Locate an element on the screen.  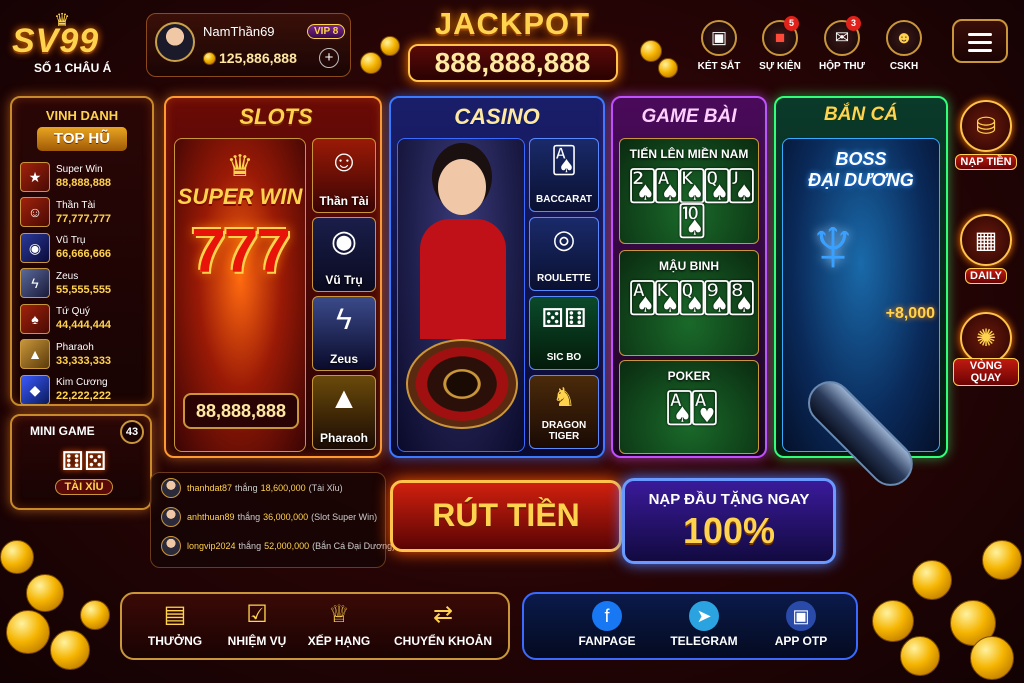
top-nav-mailbox: ✉ 3 HỘP THƯ is located at coordinates (842, 44).